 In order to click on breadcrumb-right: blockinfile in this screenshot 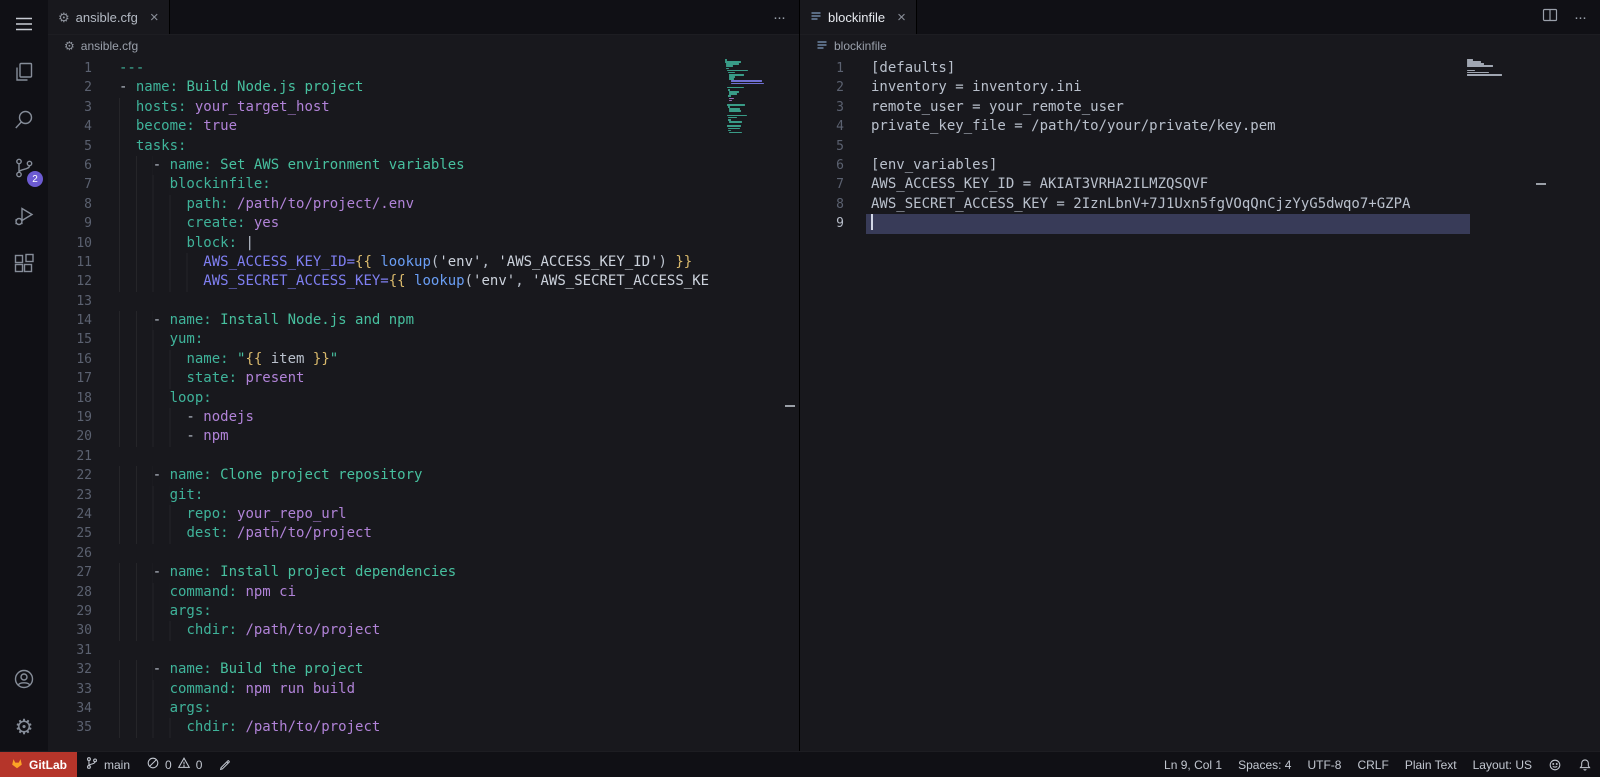, I will do `click(1200, 46)`.